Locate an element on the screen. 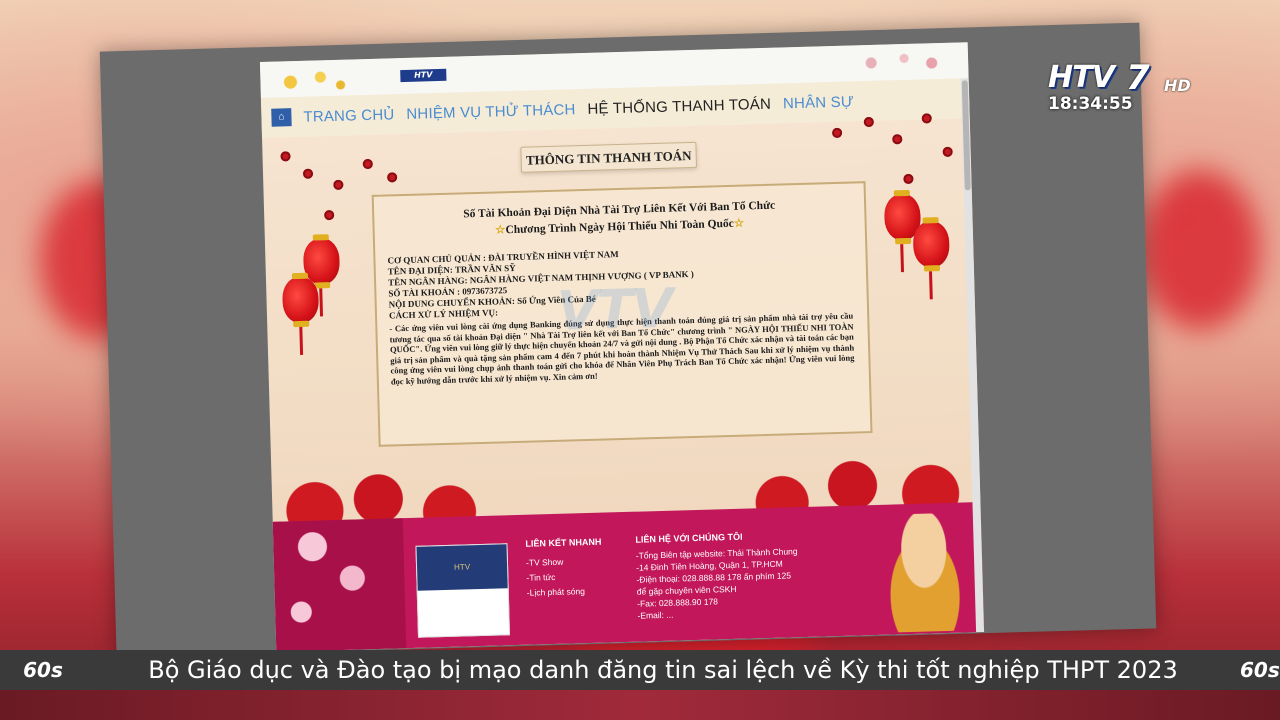  nav-item-home: TRANG CHỦ is located at coordinates (348, 116).